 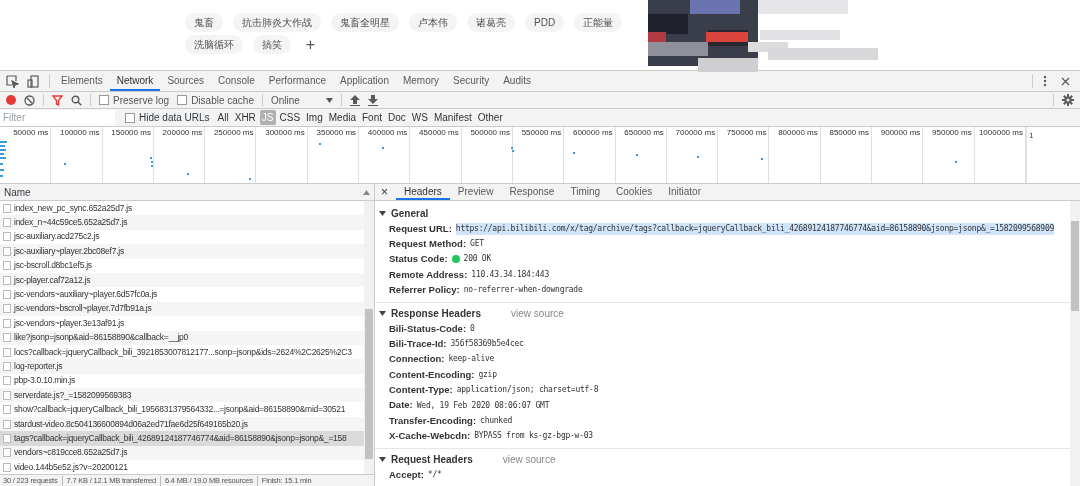 What do you see at coordinates (423, 192) in the screenshot?
I see `detail-tab: Headers` at bounding box center [423, 192].